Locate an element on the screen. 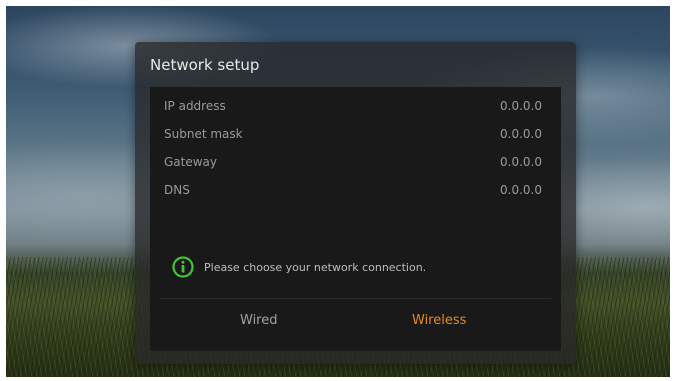 This screenshot has height=381, width=674. connection-prompt-text: Please choose your network connection. is located at coordinates (315, 267).